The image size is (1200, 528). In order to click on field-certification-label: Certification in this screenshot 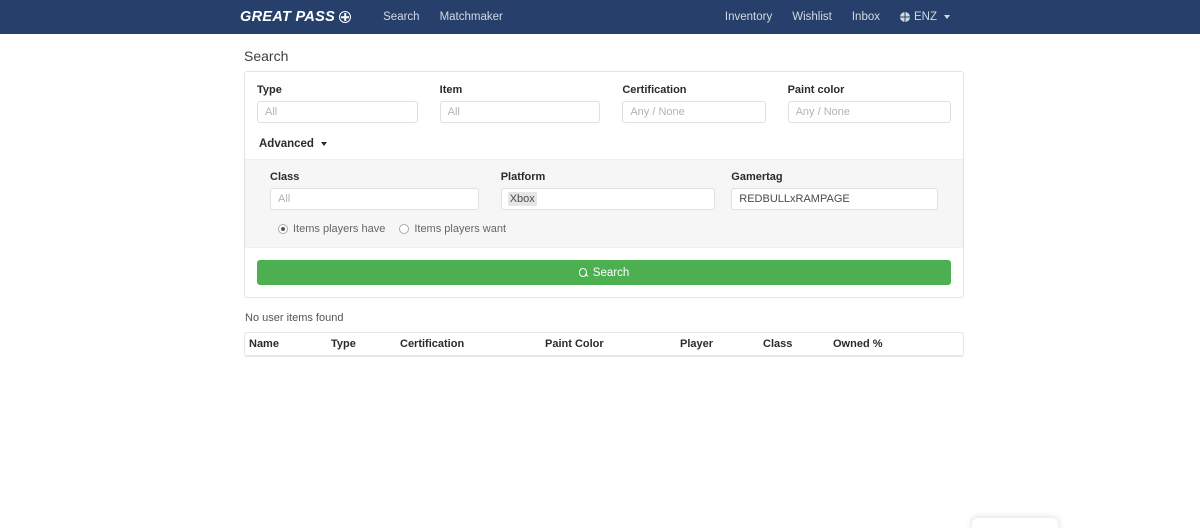, I will do `click(654, 90)`.